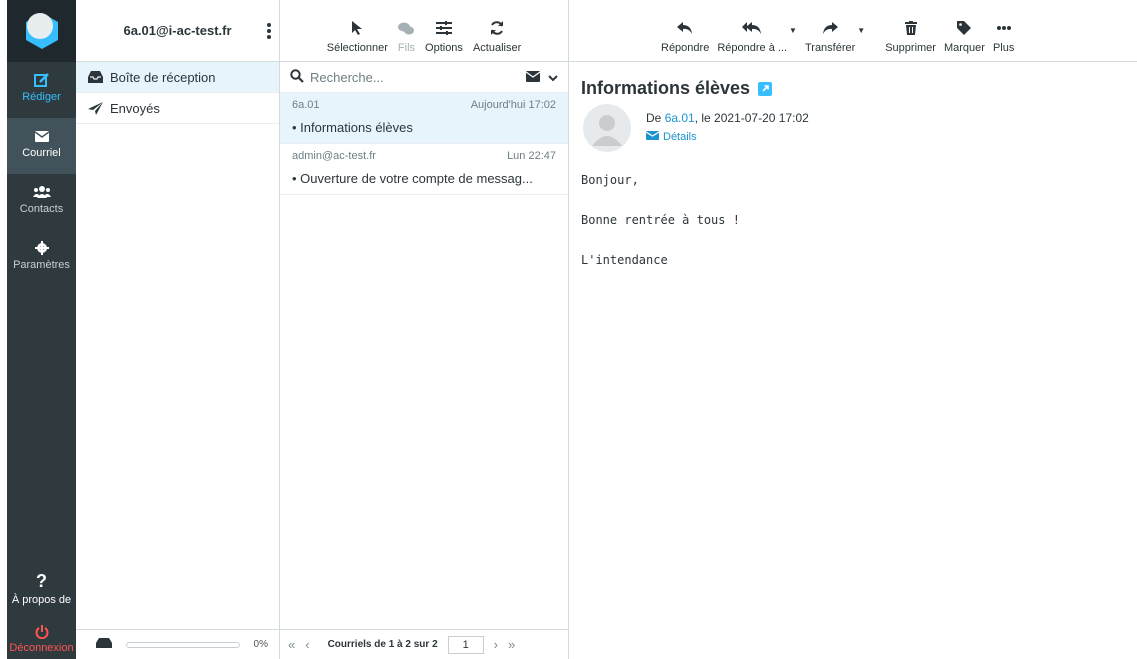  Describe the element at coordinates (357, 28) in the screenshot. I see `cursor-icon` at that location.